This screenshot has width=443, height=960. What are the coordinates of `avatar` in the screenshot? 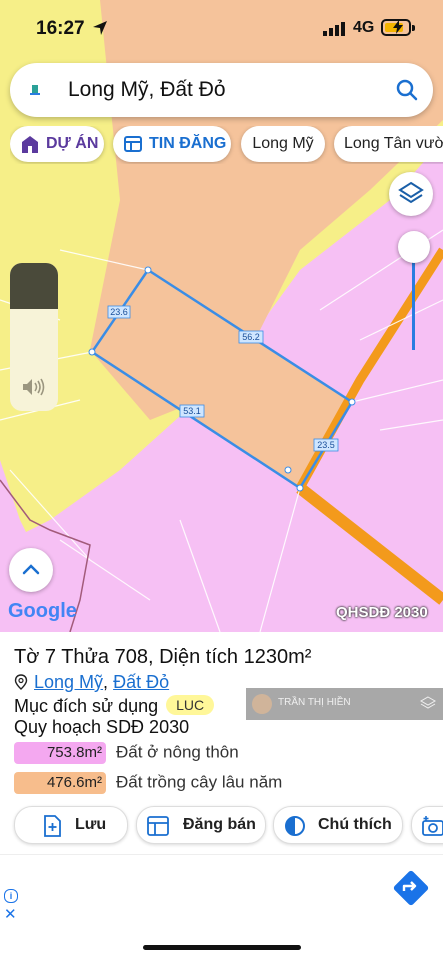 It's located at (262, 704).